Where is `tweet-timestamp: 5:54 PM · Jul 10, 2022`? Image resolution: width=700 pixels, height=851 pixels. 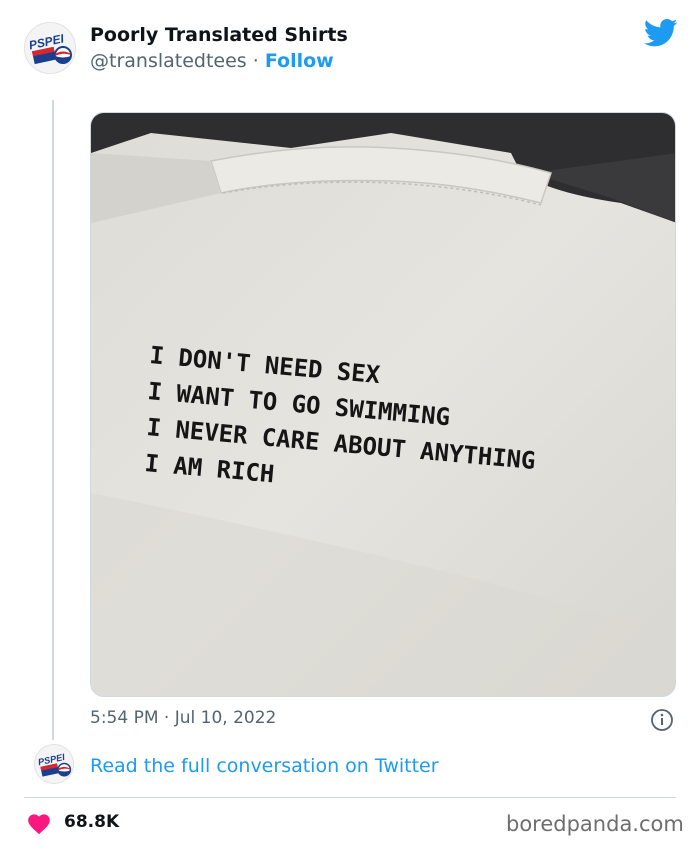 tweet-timestamp: 5:54 PM · Jul 10, 2022 is located at coordinates (183, 718).